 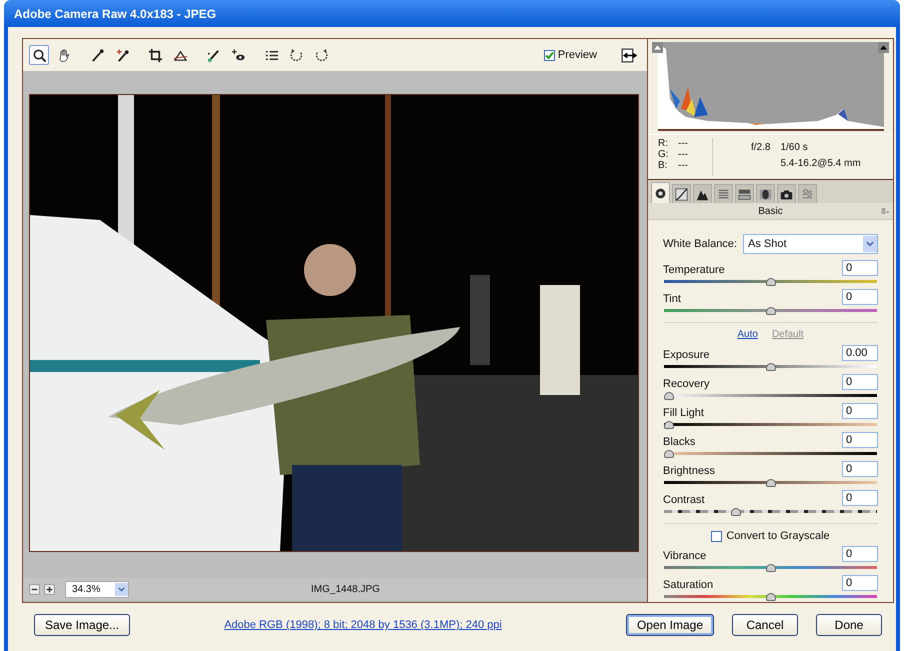 I want to click on balance-label: White Balance:, so click(x=700, y=244).